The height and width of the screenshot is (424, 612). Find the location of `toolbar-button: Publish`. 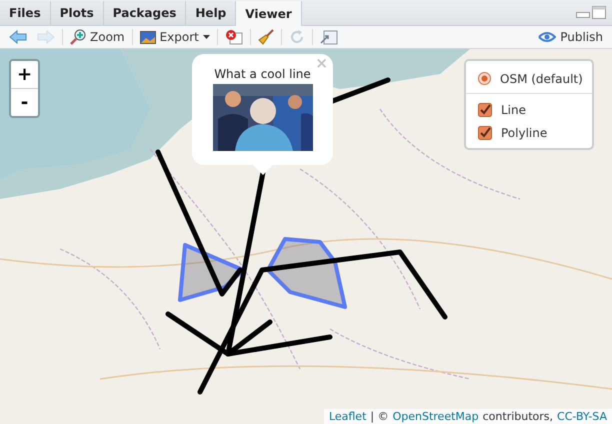

toolbar-button: Publish is located at coordinates (570, 37).